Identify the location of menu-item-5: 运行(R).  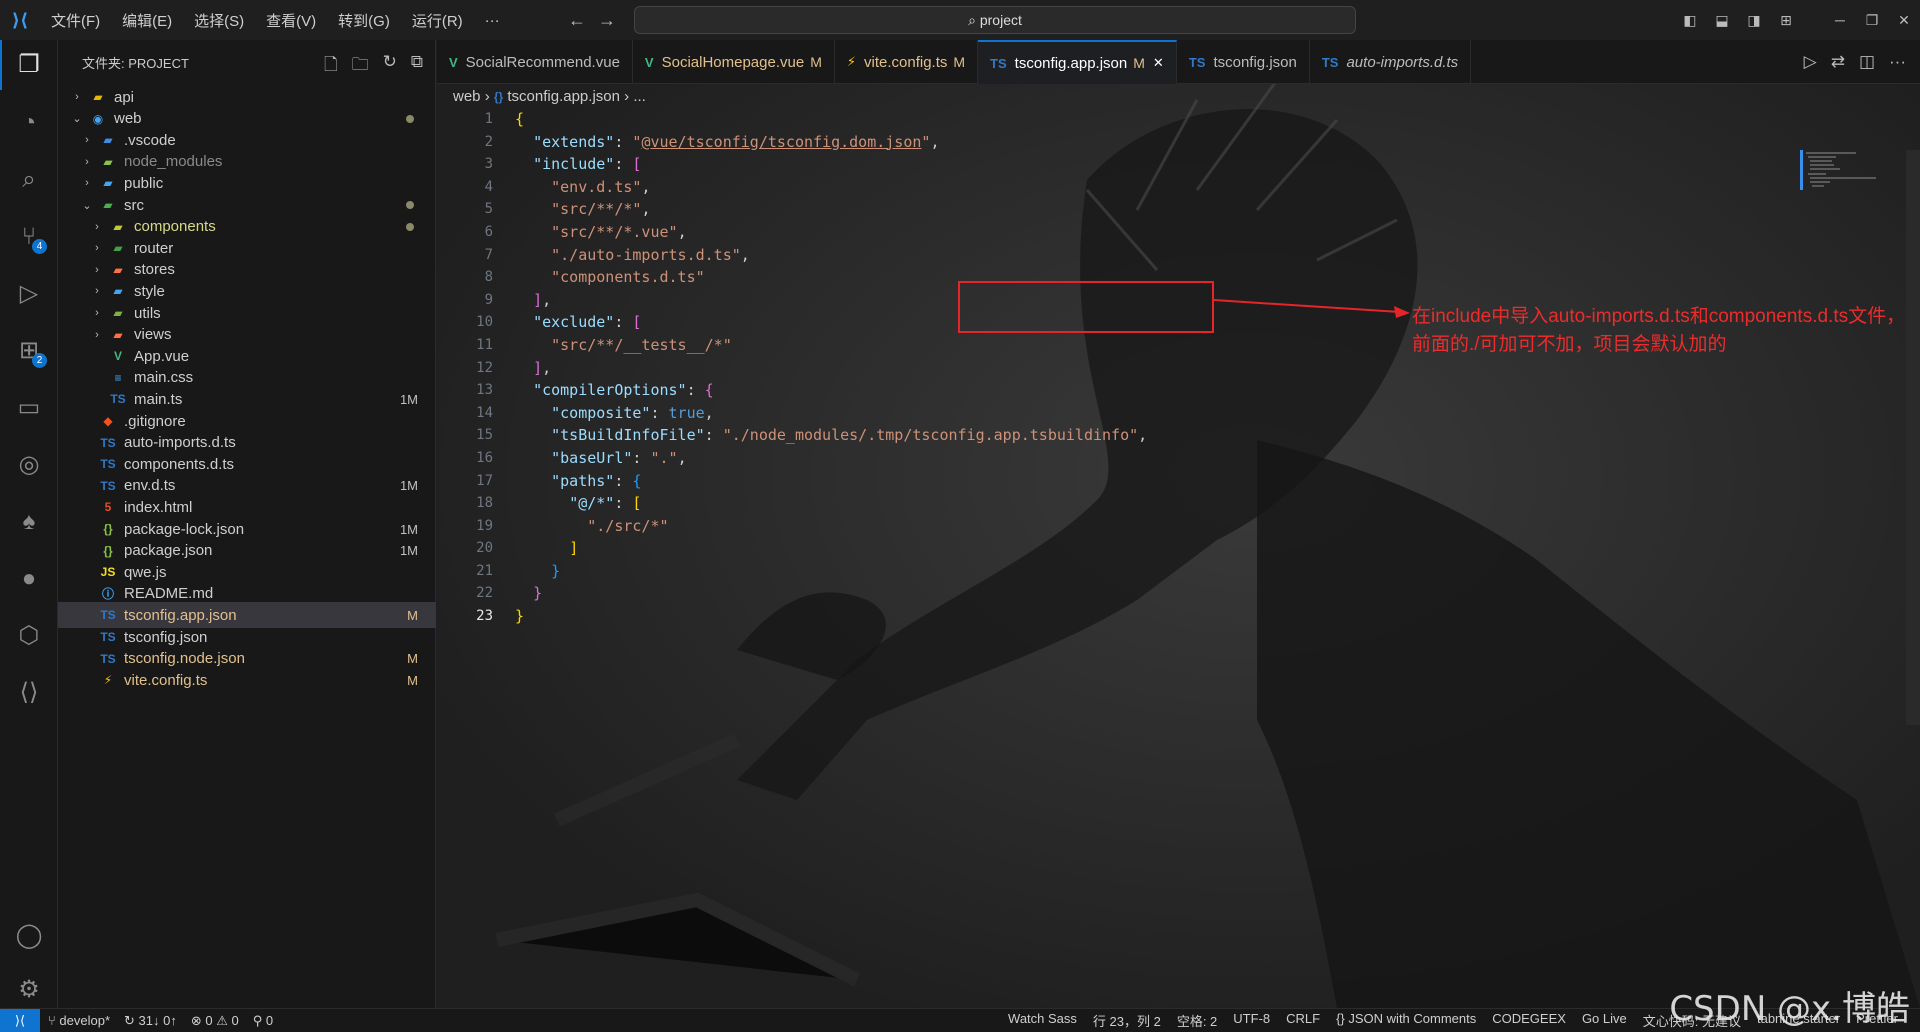
(437, 20).